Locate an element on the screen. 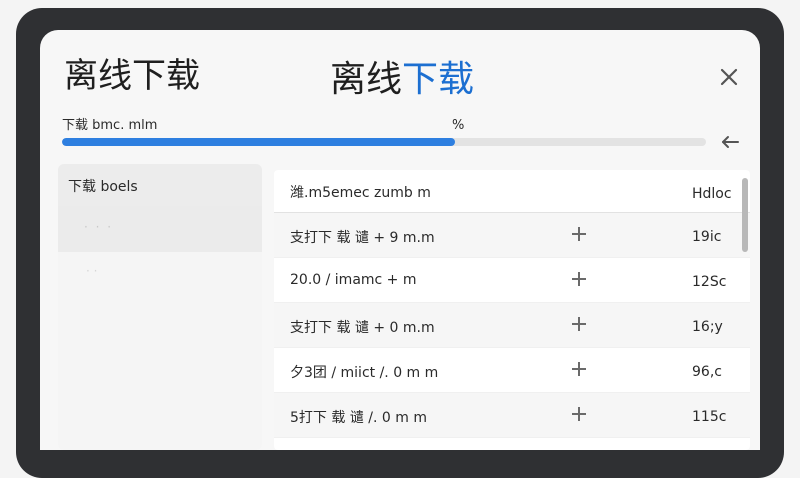  progress-label: 下载 bmc. mlm is located at coordinates (110, 125).